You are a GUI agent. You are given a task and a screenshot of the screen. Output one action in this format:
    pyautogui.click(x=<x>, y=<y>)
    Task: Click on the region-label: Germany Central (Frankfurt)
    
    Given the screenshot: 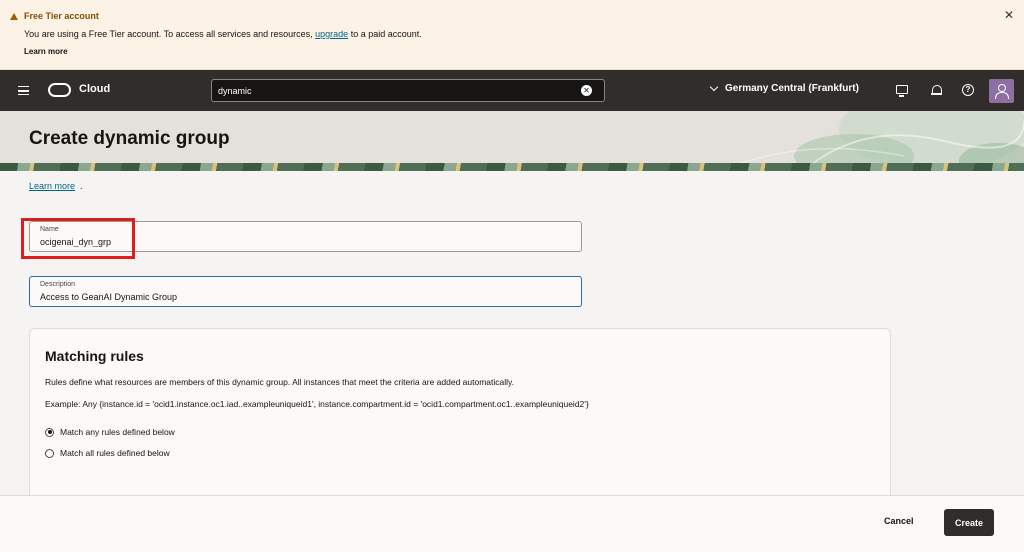 What is the action you would take?
    pyautogui.click(x=792, y=88)
    